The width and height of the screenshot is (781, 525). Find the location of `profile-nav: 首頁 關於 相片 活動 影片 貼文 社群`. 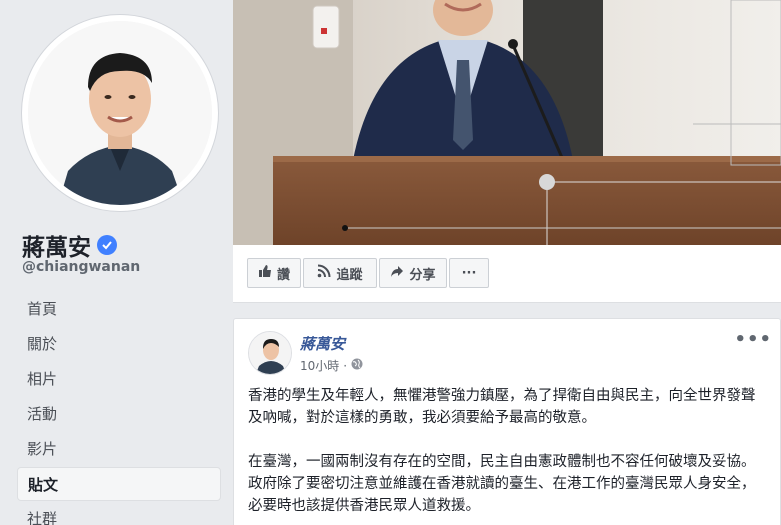

profile-nav: 首頁 關於 相片 活動 影片 貼文 社群 is located at coordinates (119, 408).